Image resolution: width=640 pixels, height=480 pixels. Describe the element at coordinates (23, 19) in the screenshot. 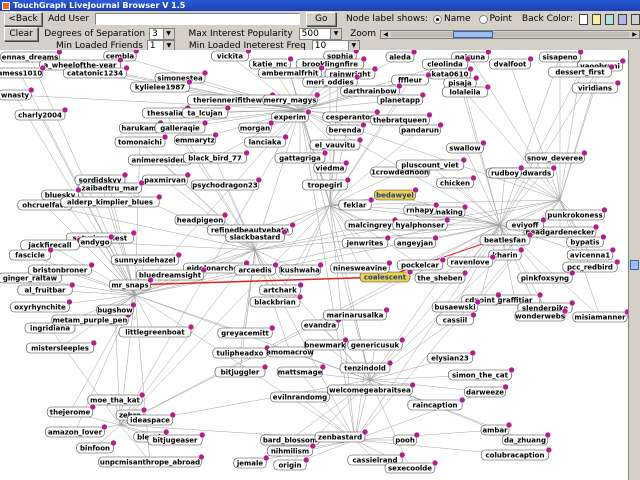

I see `back-button: <Back` at that location.